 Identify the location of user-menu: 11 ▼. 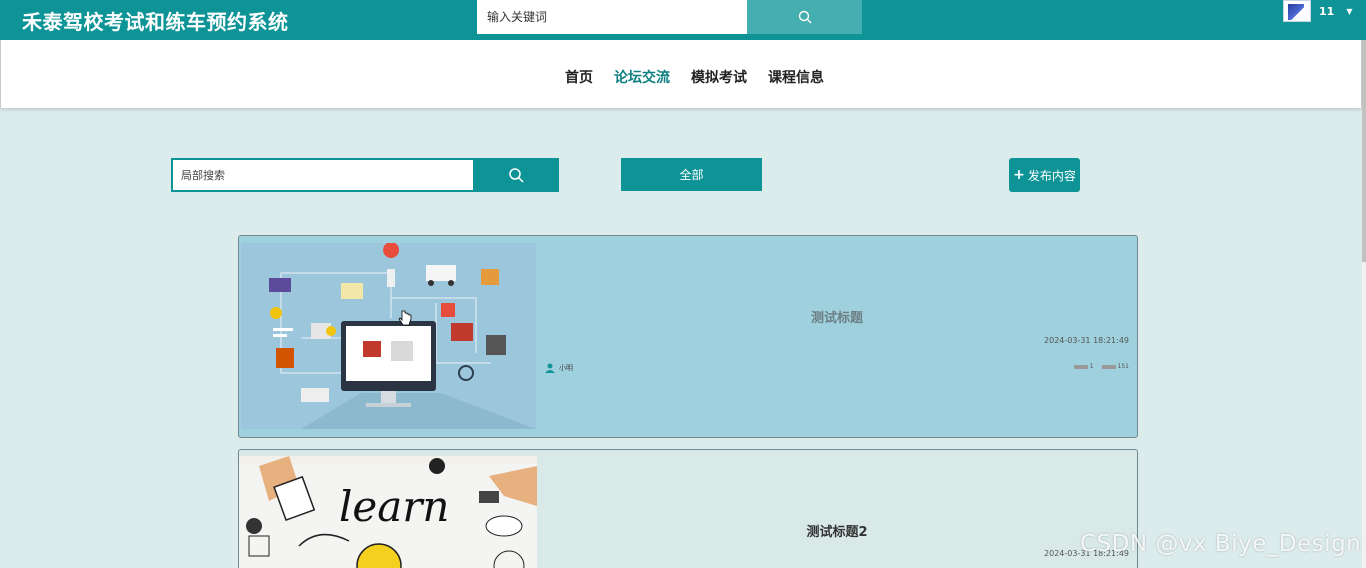
(1317, 11).